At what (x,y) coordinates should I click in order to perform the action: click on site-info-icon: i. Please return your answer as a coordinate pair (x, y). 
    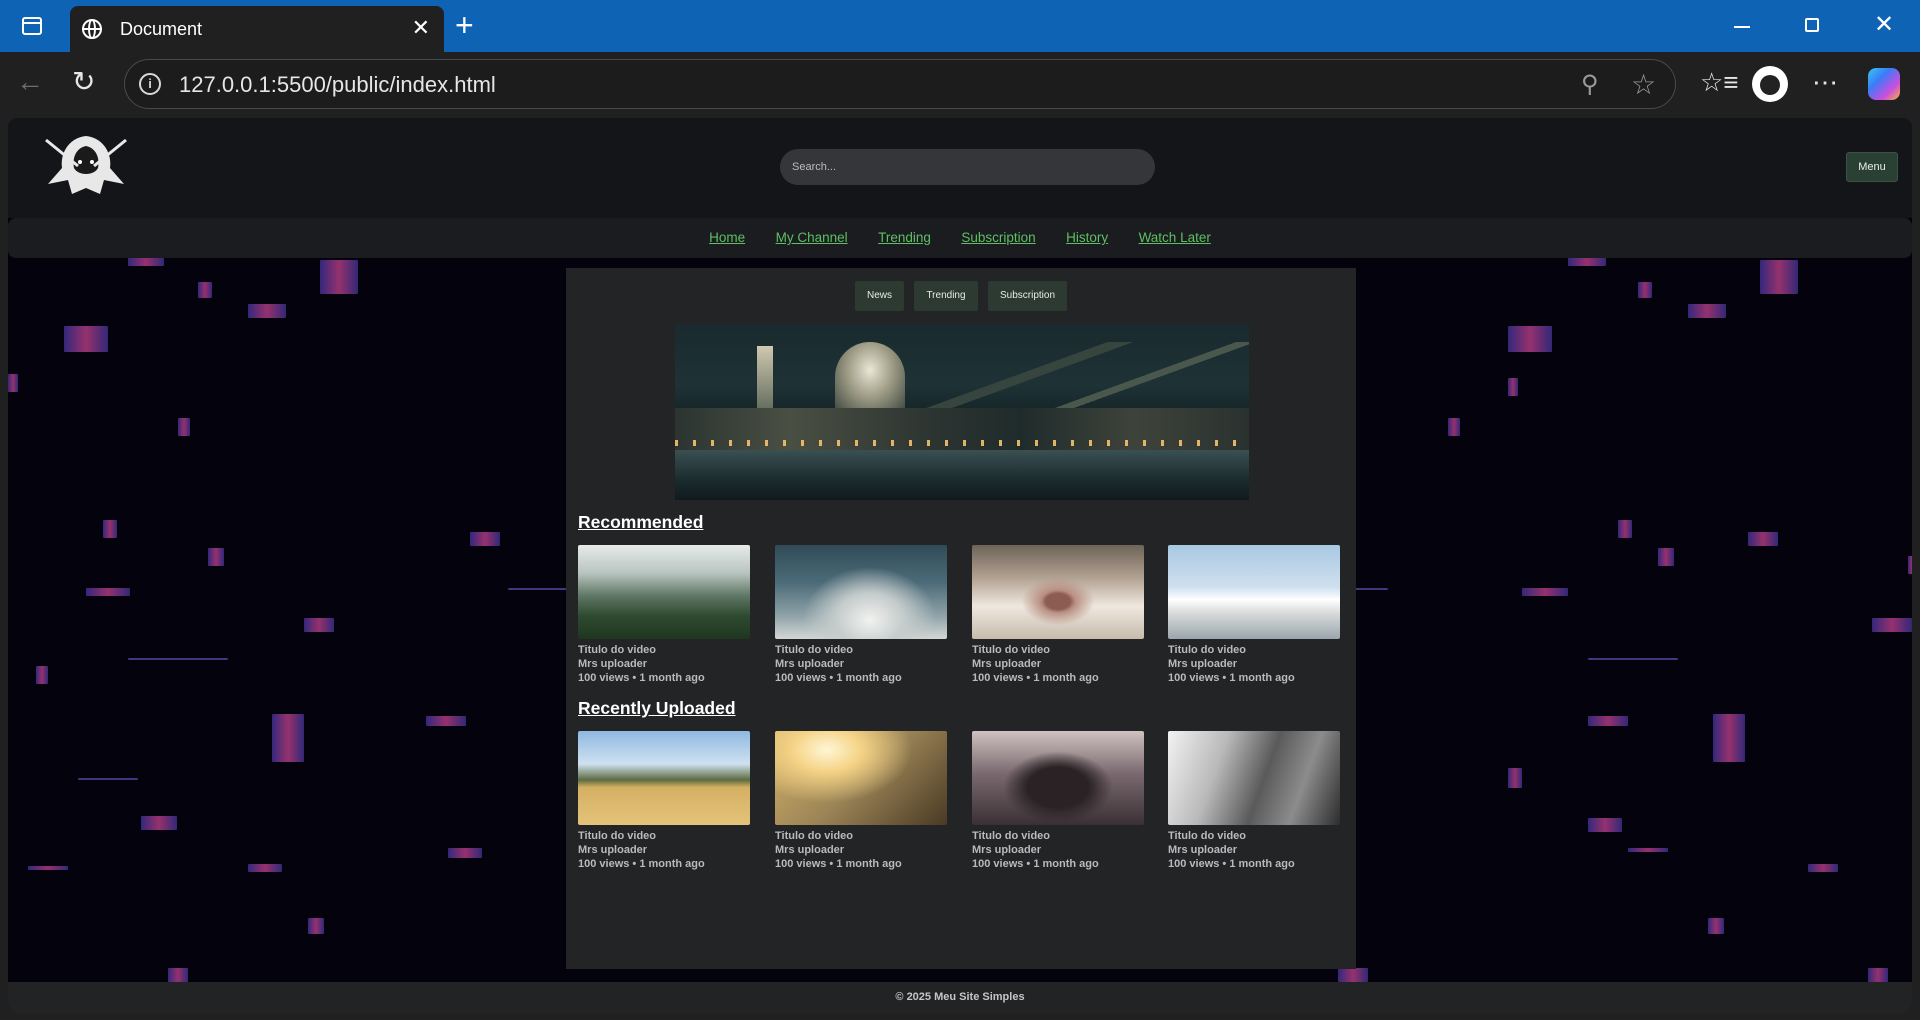
    Looking at the image, I should click on (150, 84).